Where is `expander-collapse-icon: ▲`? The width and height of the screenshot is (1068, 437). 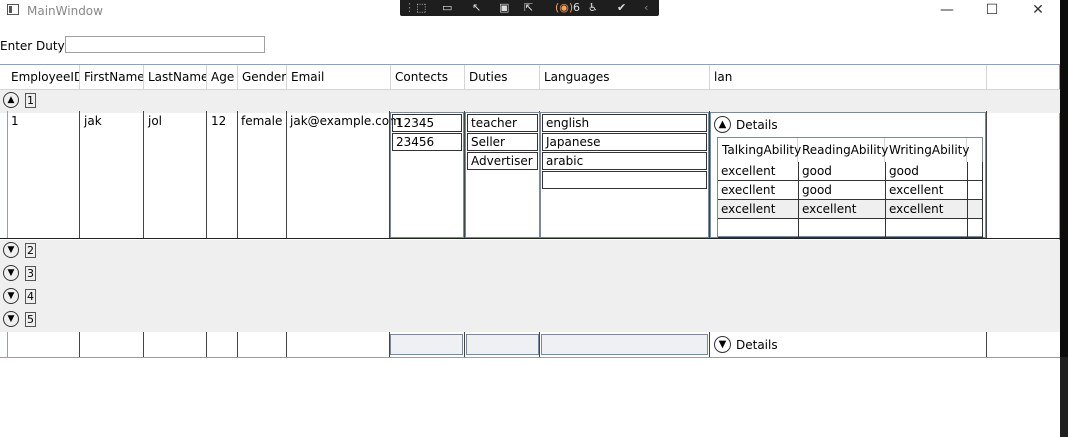
expander-collapse-icon: ▲ is located at coordinates (722, 124).